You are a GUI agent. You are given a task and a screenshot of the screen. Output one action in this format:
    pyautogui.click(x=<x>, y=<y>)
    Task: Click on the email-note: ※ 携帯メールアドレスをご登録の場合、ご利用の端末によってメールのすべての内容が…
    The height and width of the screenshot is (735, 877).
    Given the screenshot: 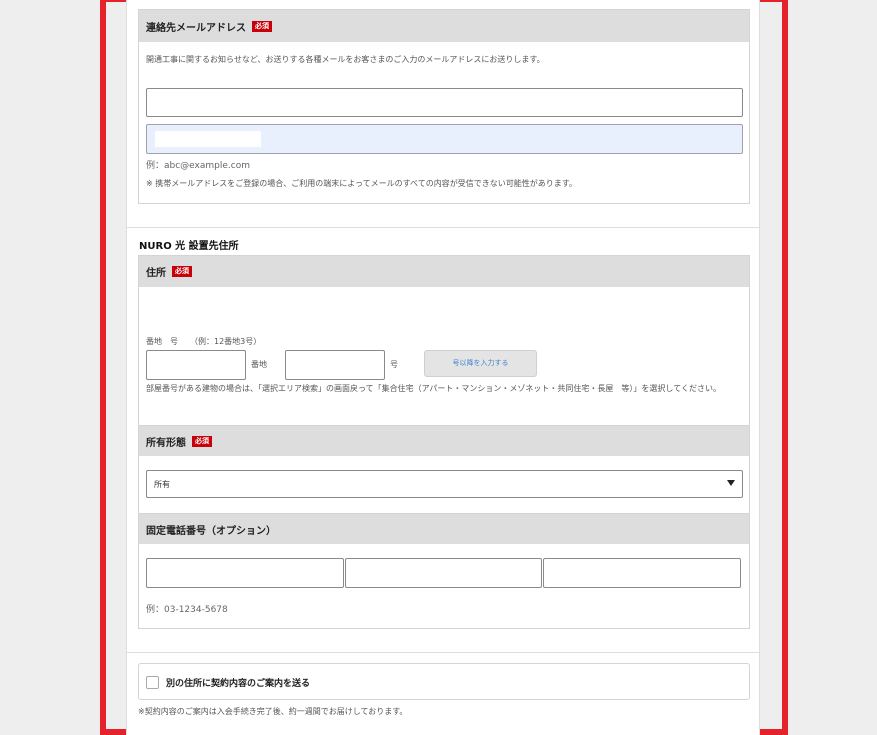 What is the action you would take?
    pyautogui.click(x=361, y=183)
    